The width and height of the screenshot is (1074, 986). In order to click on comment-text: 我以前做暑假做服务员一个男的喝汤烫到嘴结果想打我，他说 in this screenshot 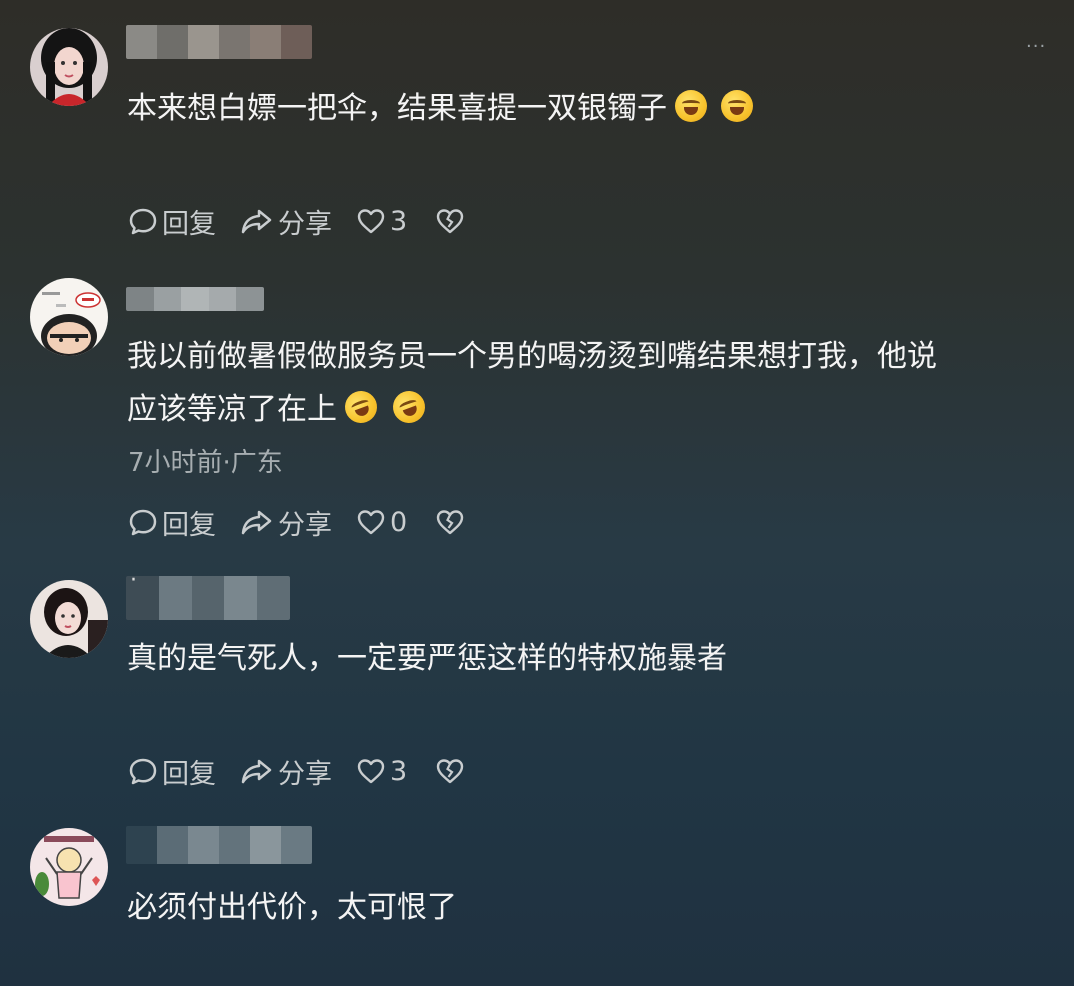, I will do `click(532, 356)`.